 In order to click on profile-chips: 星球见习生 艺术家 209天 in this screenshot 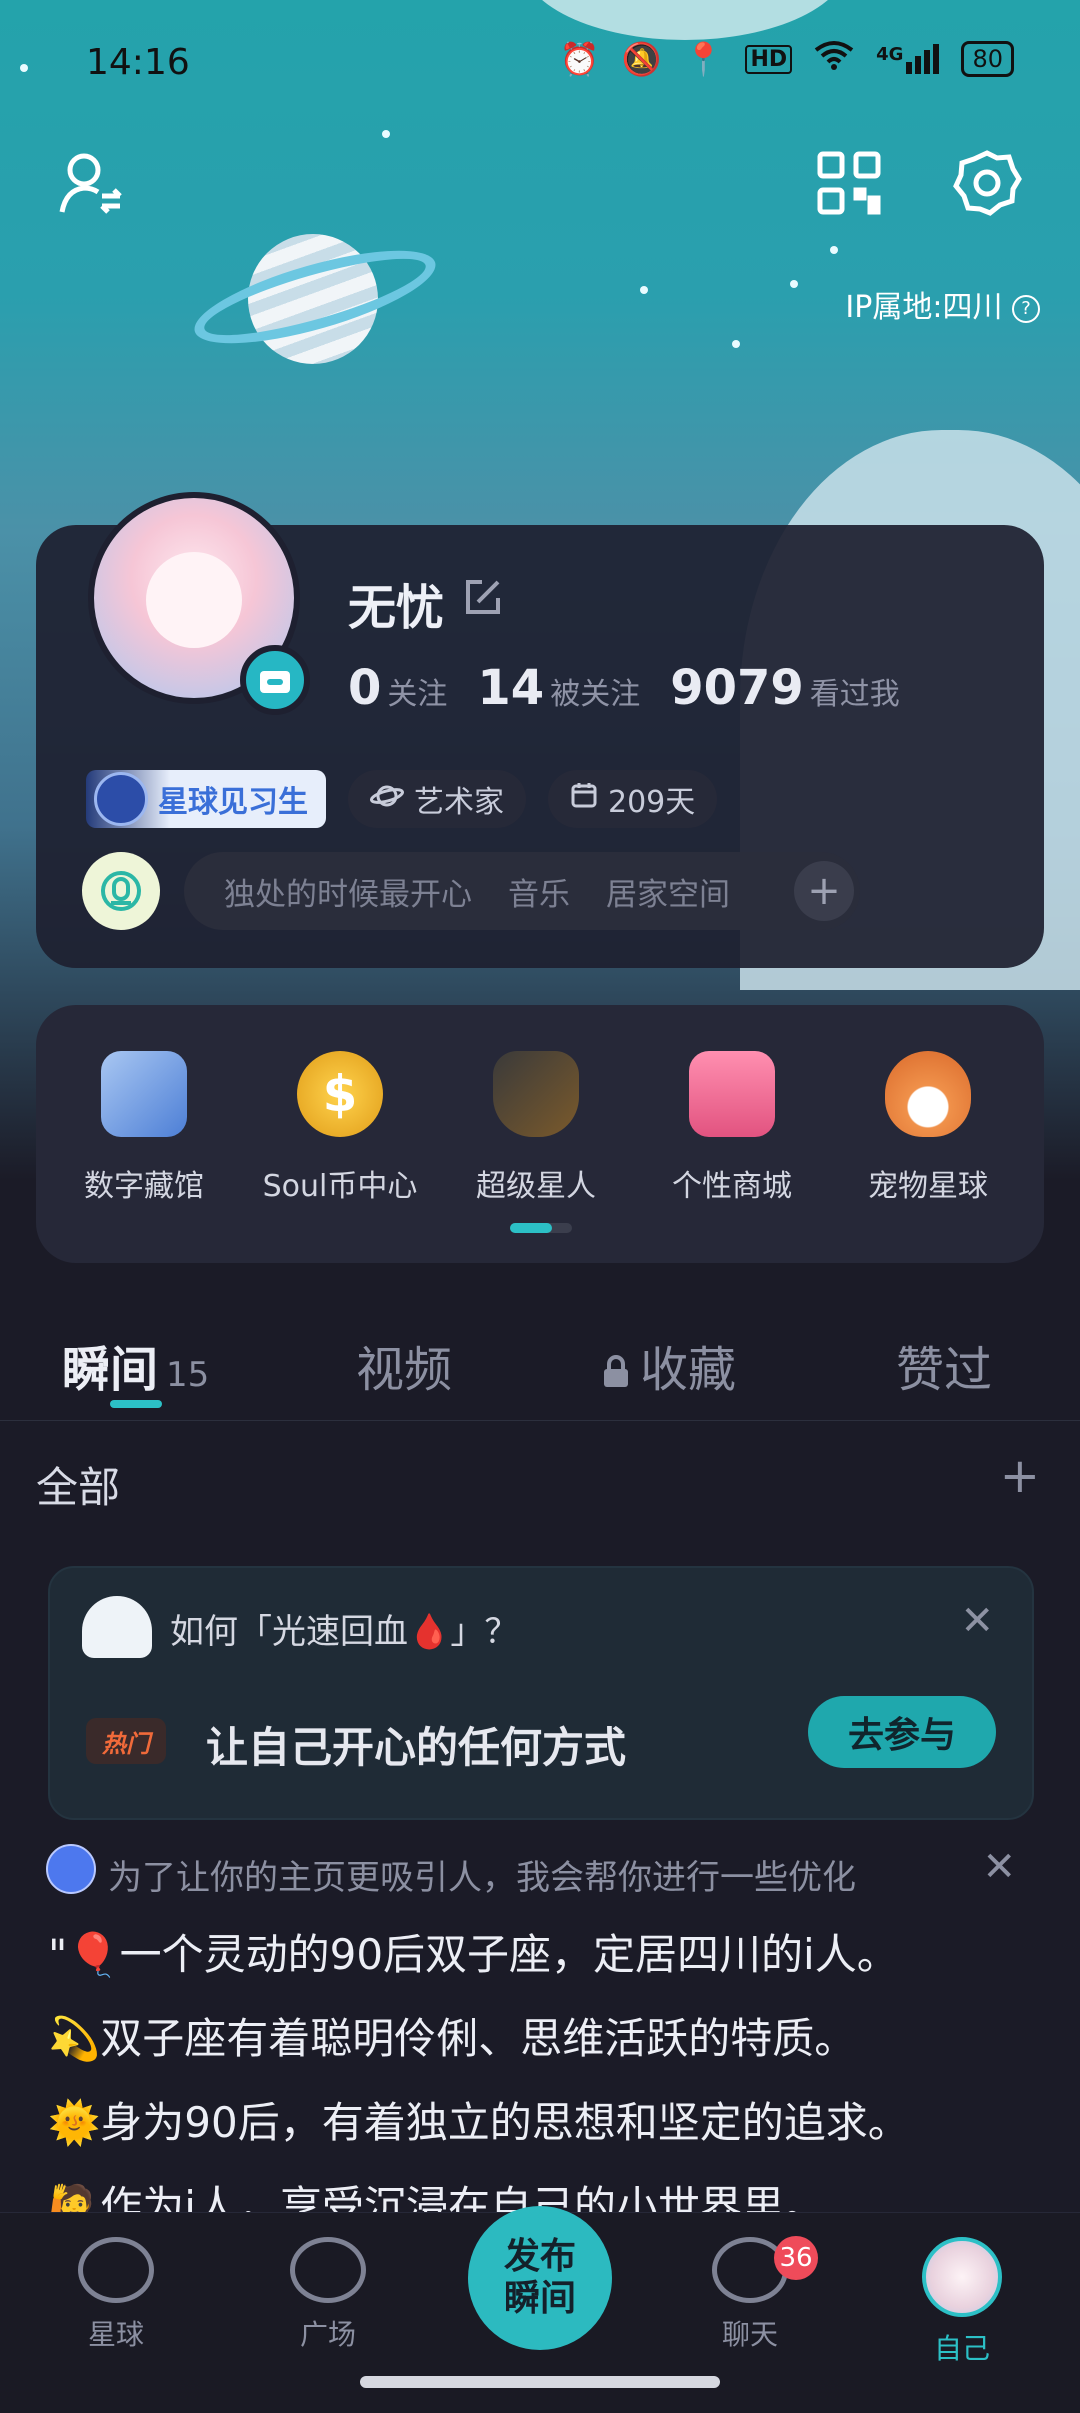, I will do `click(402, 799)`.